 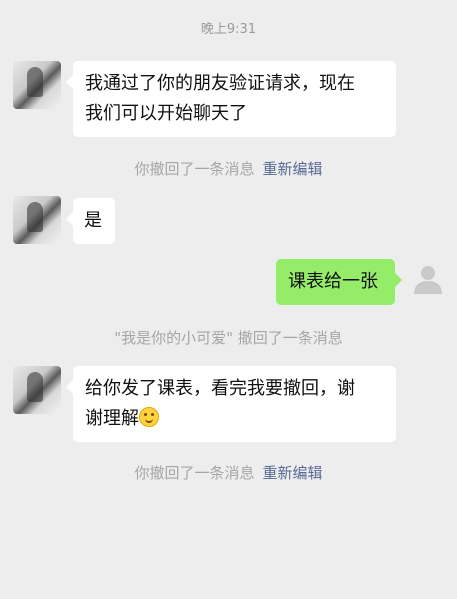 I want to click on message-text-line: 我通过了你的朋友验证请求，现在, so click(x=220, y=83).